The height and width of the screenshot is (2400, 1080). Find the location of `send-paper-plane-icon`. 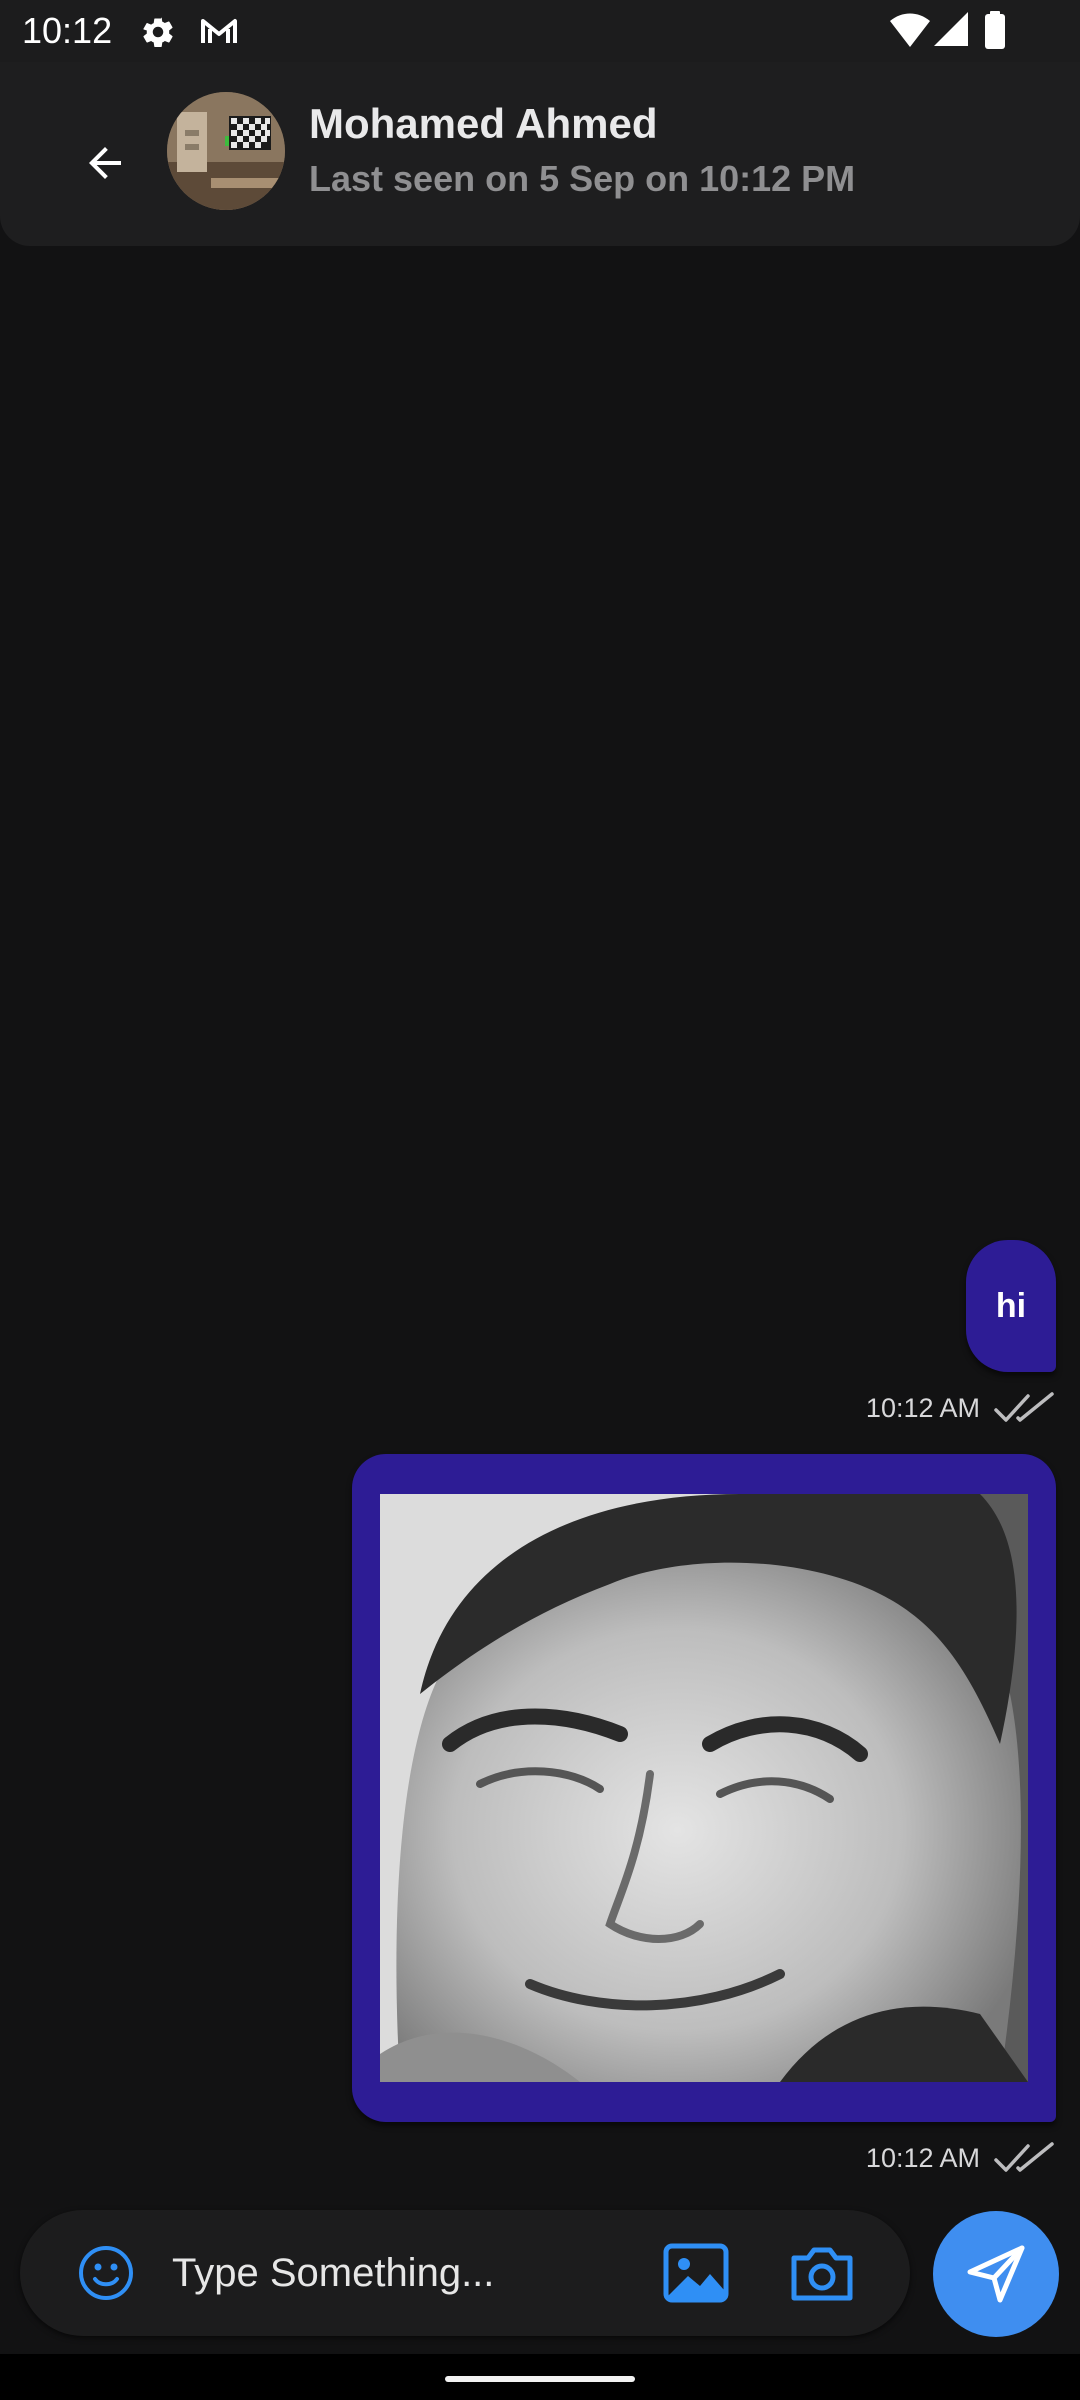

send-paper-plane-icon is located at coordinates (996, 2274).